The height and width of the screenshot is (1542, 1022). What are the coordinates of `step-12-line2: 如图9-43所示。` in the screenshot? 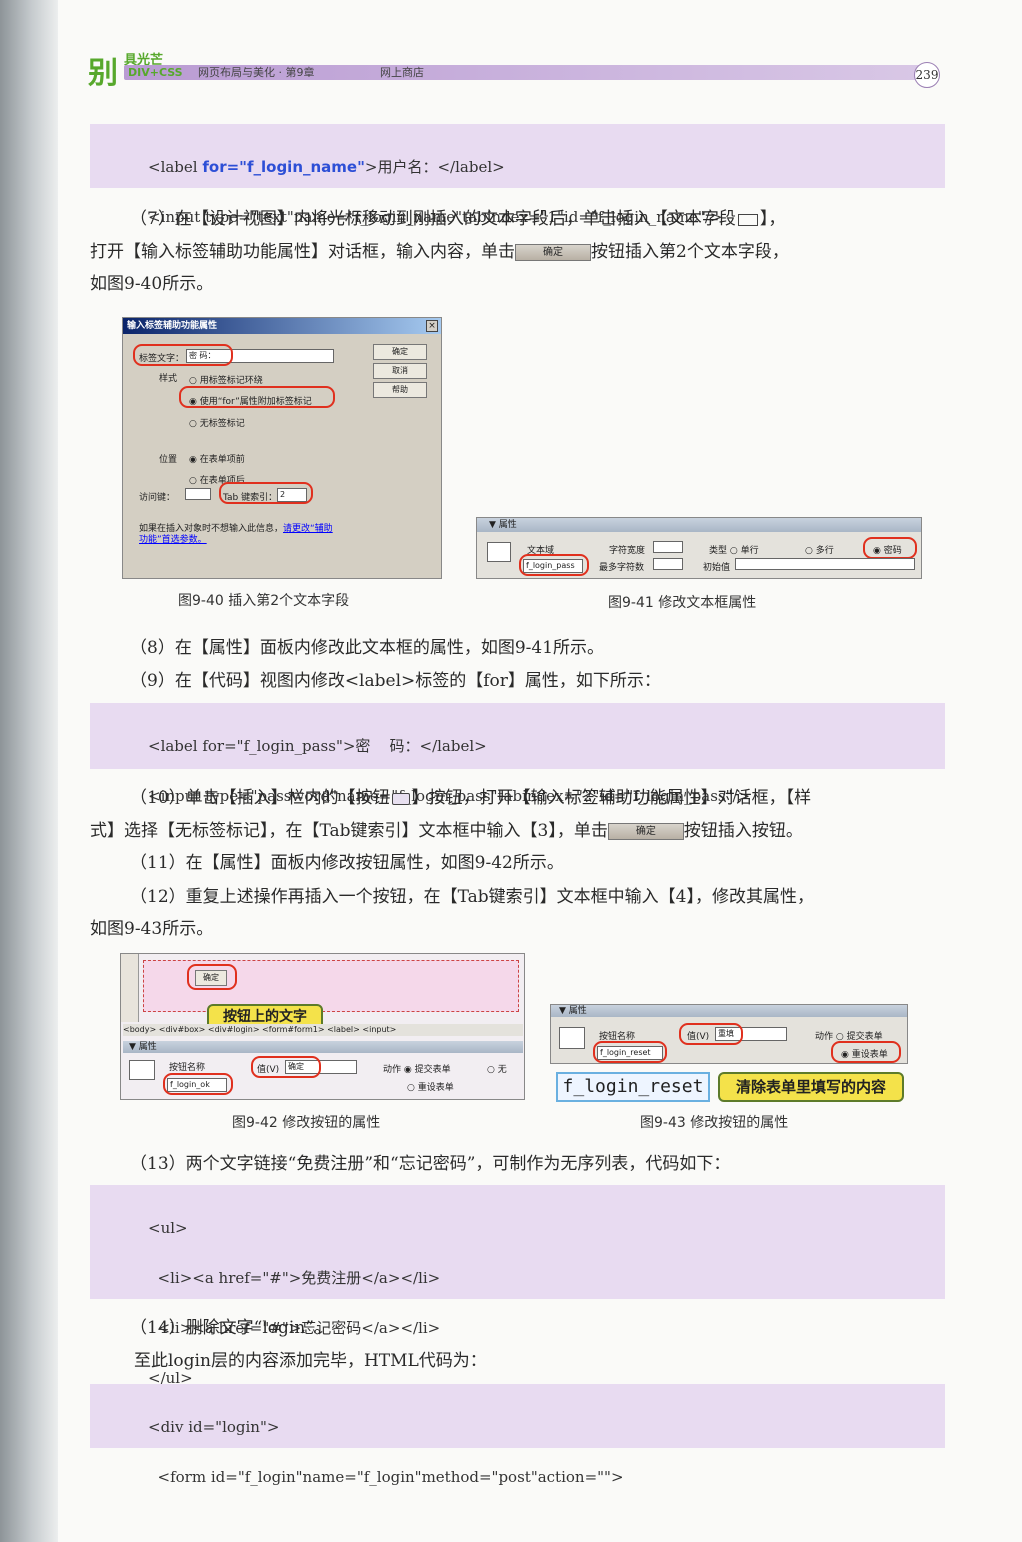 It's located at (152, 929).